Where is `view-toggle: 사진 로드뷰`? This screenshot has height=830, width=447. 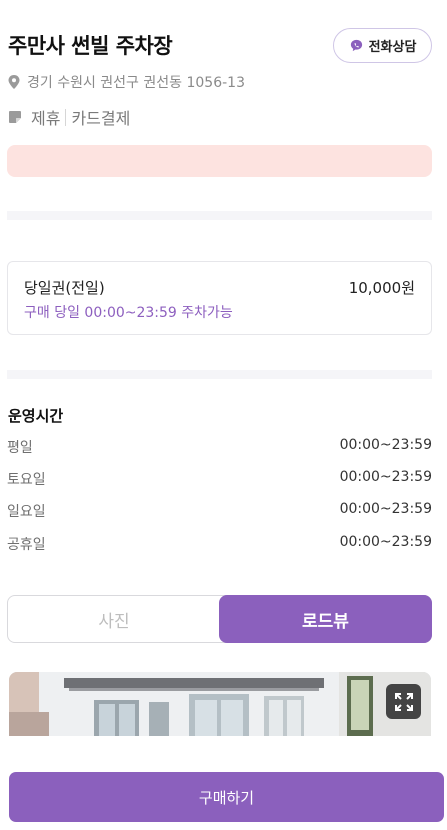 view-toggle: 사진 로드뷰 is located at coordinates (219, 619).